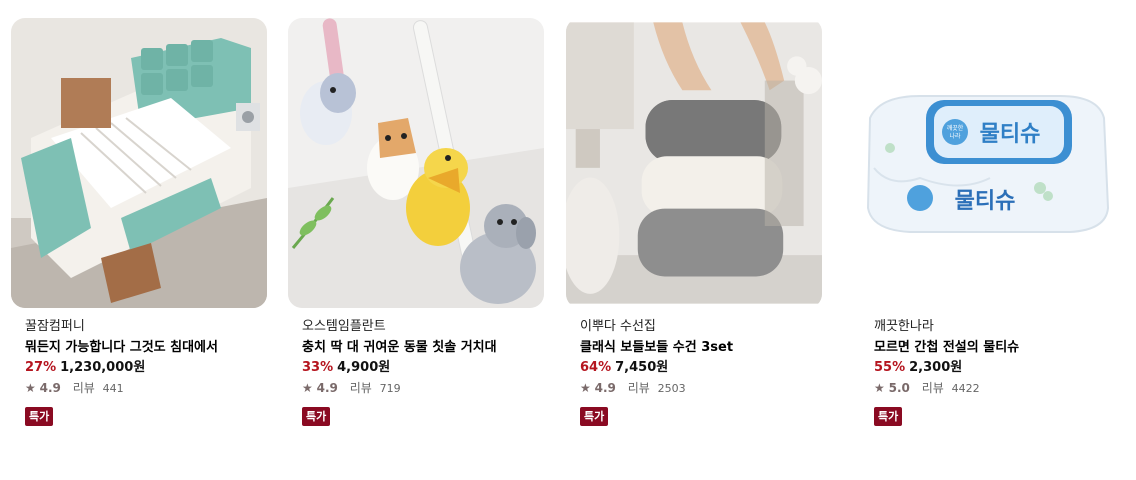 The width and height of the screenshot is (1136, 480). What do you see at coordinates (618, 326) in the screenshot?
I see `product-brand: 이뿌다 수선집` at bounding box center [618, 326].